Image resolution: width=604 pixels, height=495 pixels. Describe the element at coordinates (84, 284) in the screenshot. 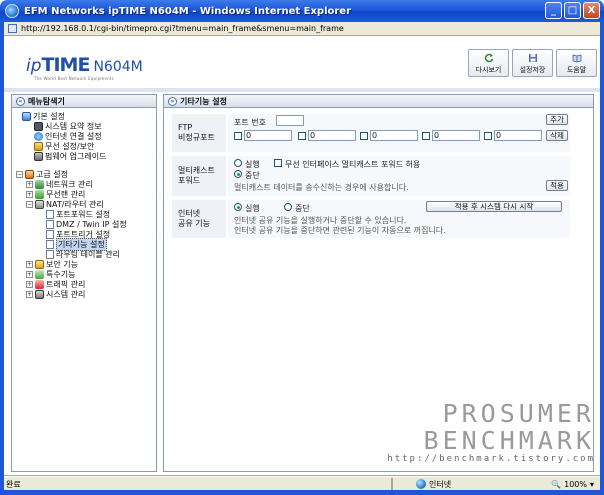

I see `tree-item-traffic: + 트래픽 관리` at that location.